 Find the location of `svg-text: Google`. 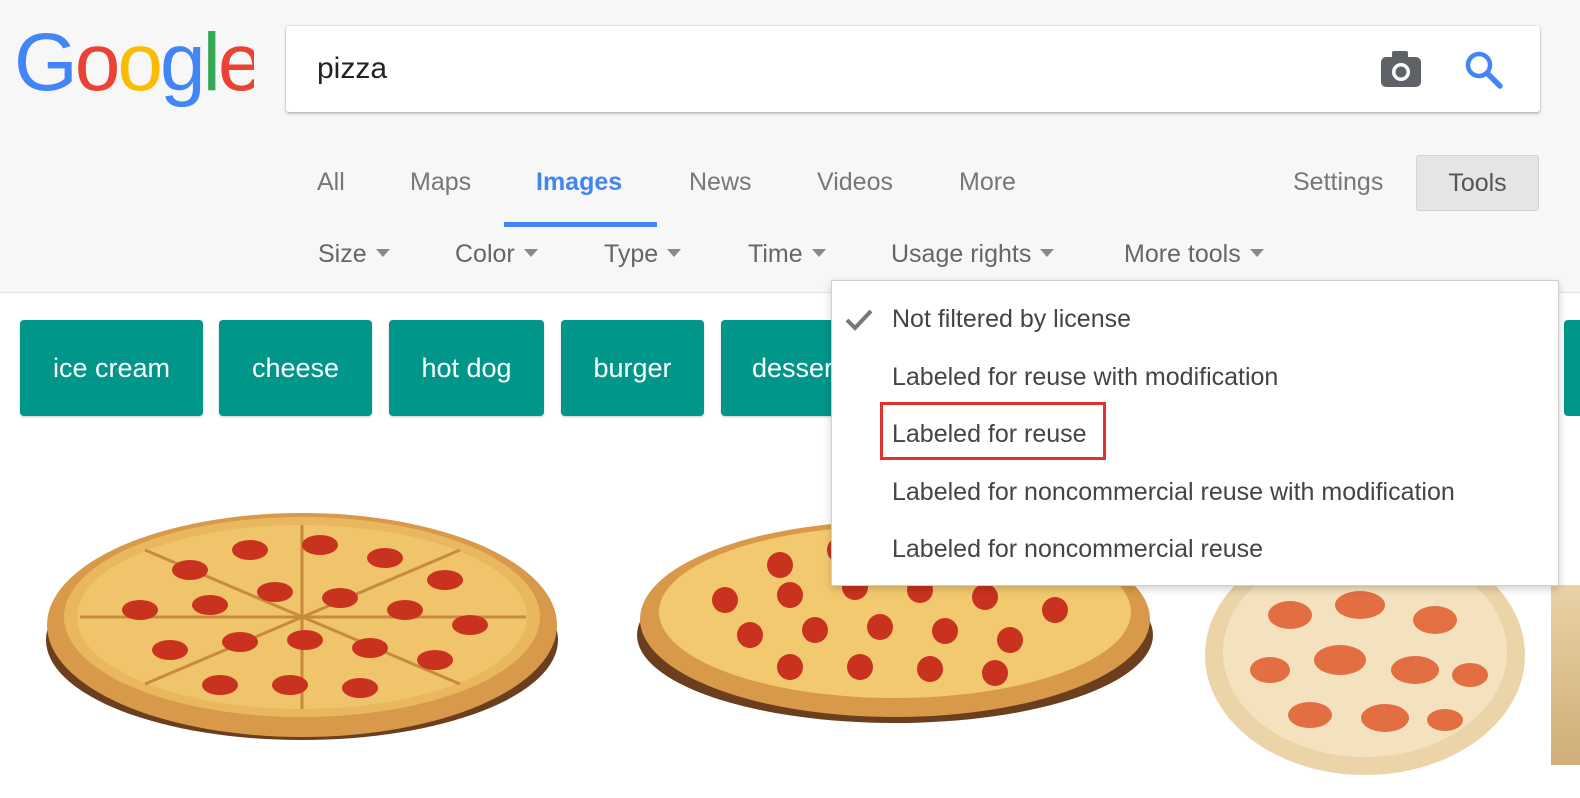

svg-text: Google is located at coordinates (134, 64).